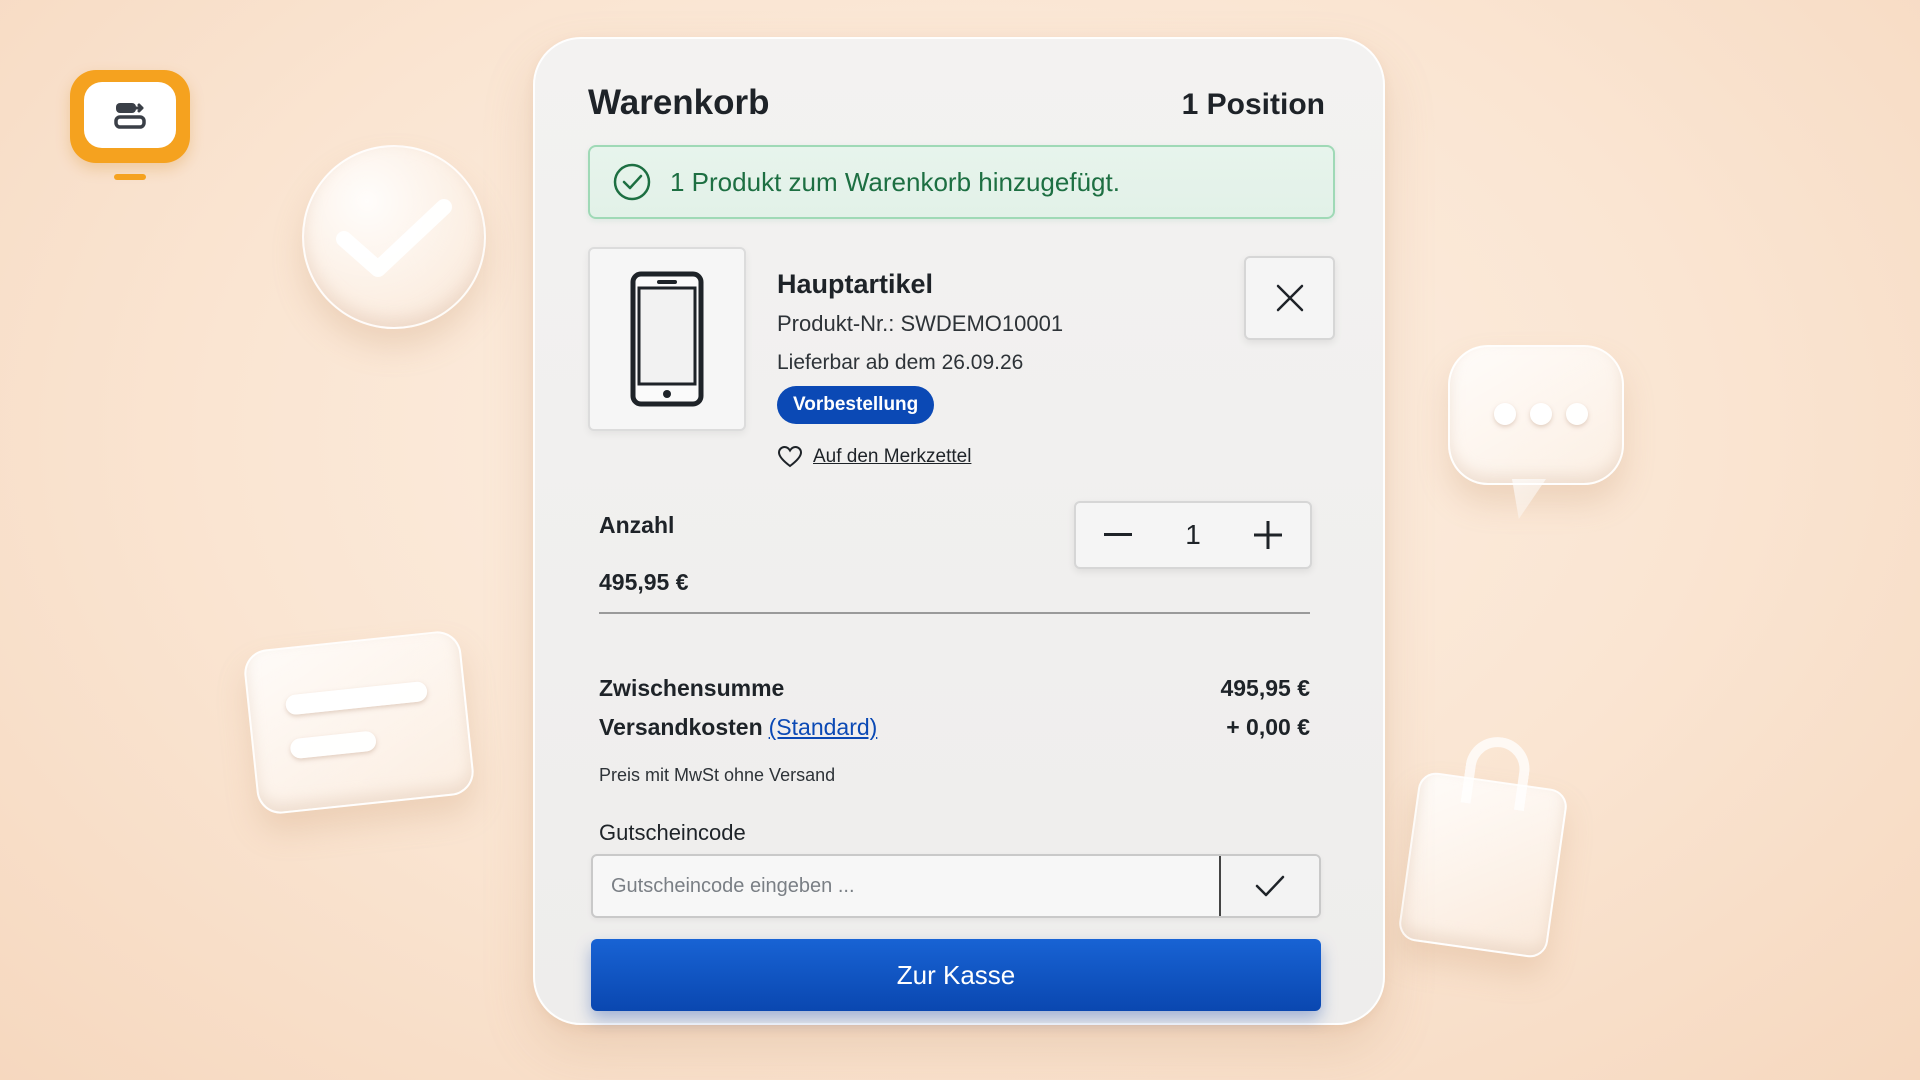  What do you see at coordinates (1541, 414) in the screenshot?
I see `chat-dots-icon` at bounding box center [1541, 414].